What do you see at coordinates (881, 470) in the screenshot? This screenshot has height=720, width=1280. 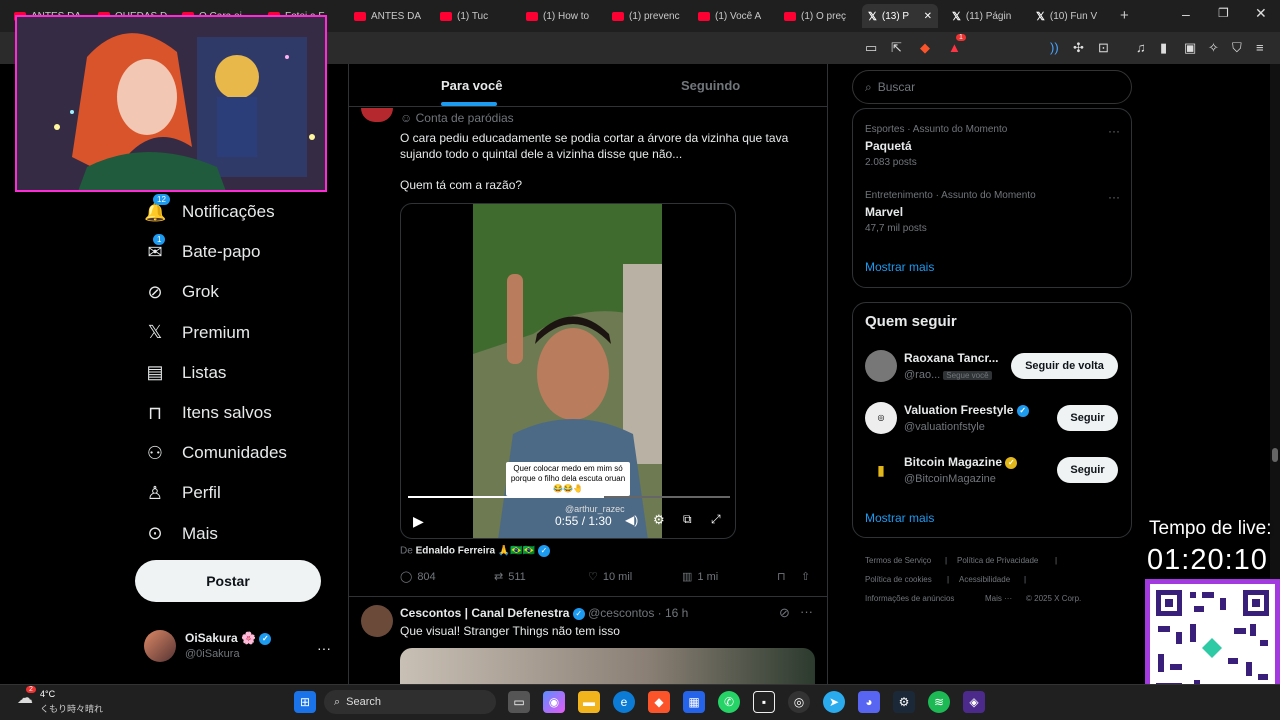 I see `follow-avatar: ▮` at bounding box center [881, 470].